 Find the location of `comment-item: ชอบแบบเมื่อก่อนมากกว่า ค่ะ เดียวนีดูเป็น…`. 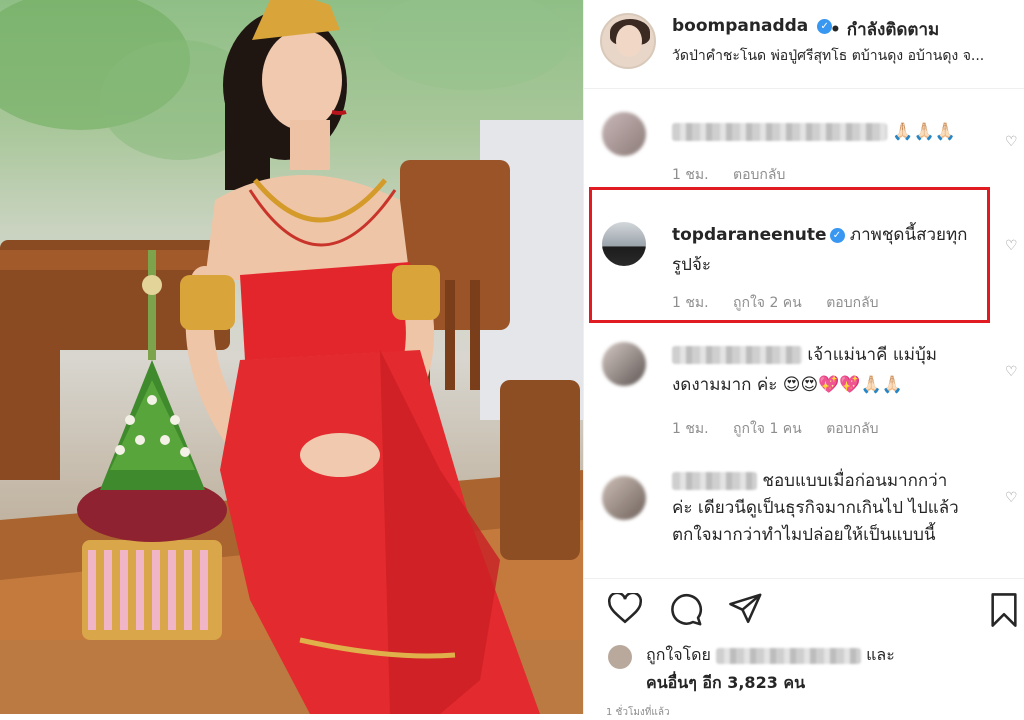

comment-item: ชอบแบบเมื่อก่อนมากกว่า ค่ะ เดียวนีดูเป็น… is located at coordinates (804, 520).